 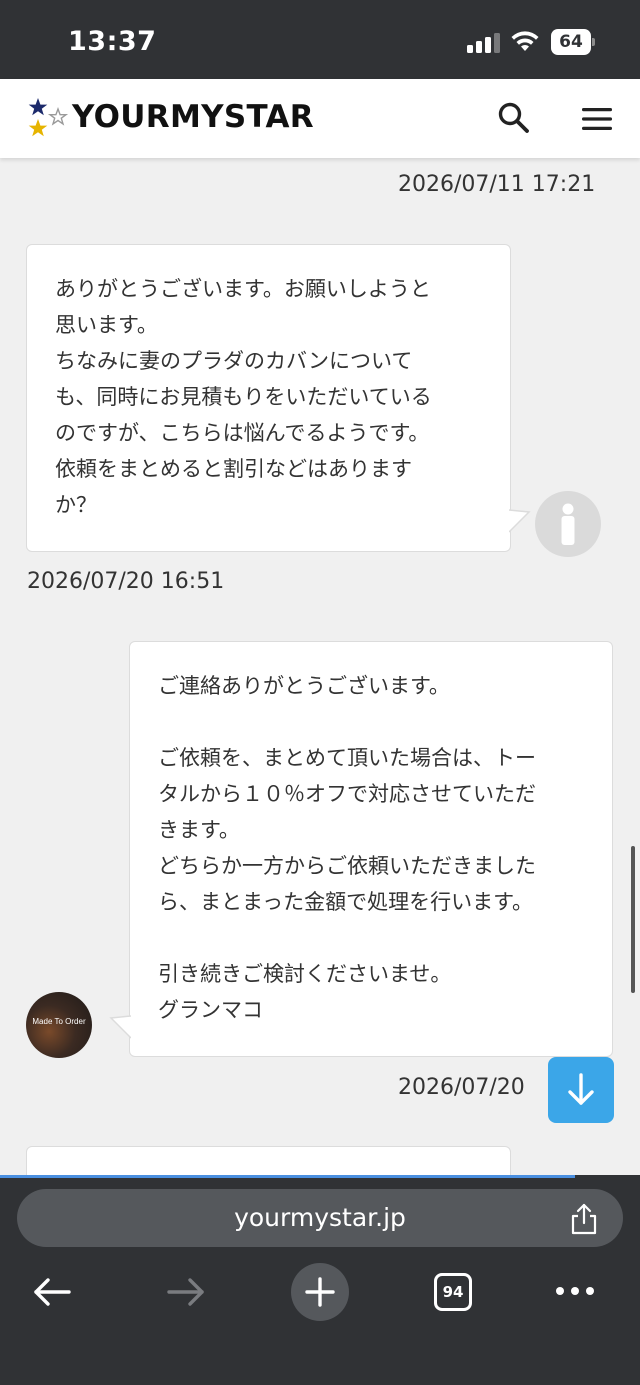 What do you see at coordinates (320, 118) in the screenshot?
I see `site-header: YOURMYSTAR` at bounding box center [320, 118].